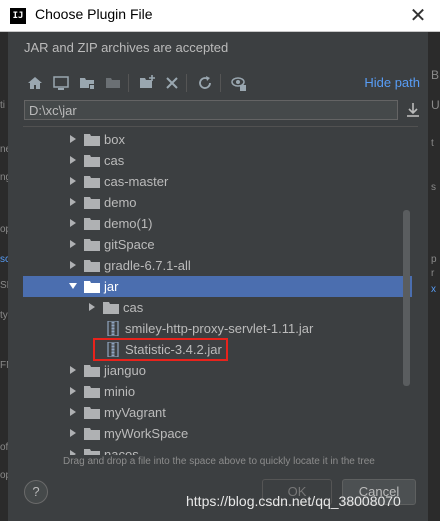 This screenshot has width=440, height=521. I want to click on tree-folder-row: gitSpace, so click(217, 244).